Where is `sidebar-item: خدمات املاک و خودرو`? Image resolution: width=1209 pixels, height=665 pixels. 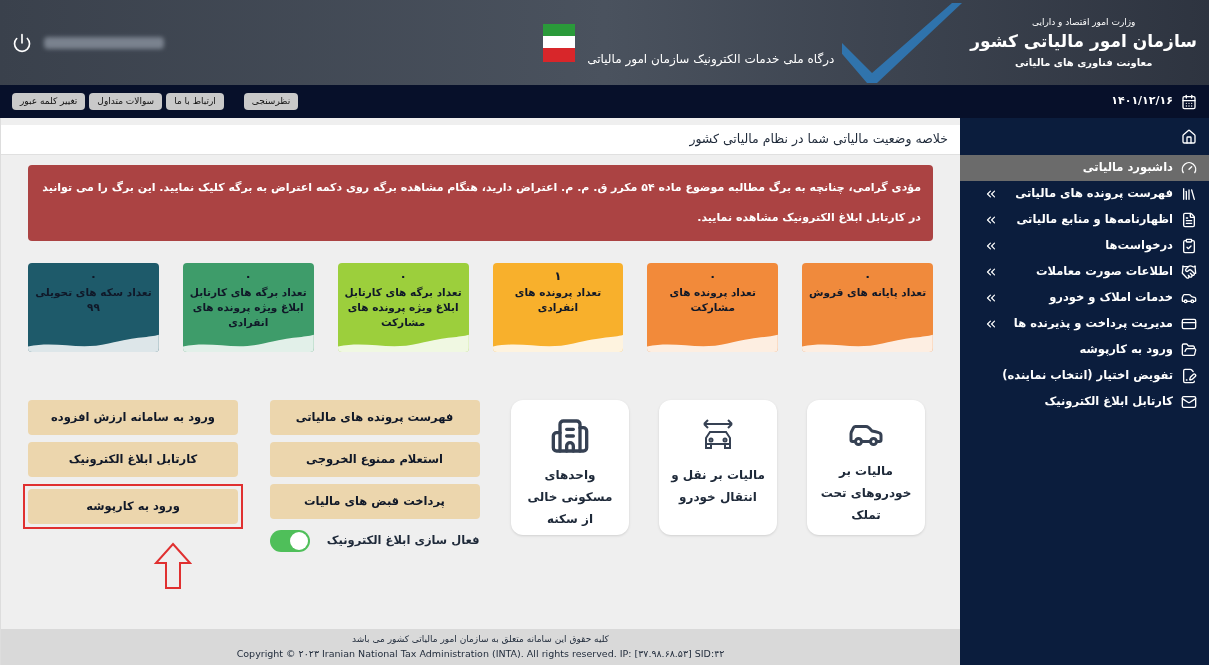 sidebar-item: خدمات املاک و خودرو is located at coordinates (1084, 298).